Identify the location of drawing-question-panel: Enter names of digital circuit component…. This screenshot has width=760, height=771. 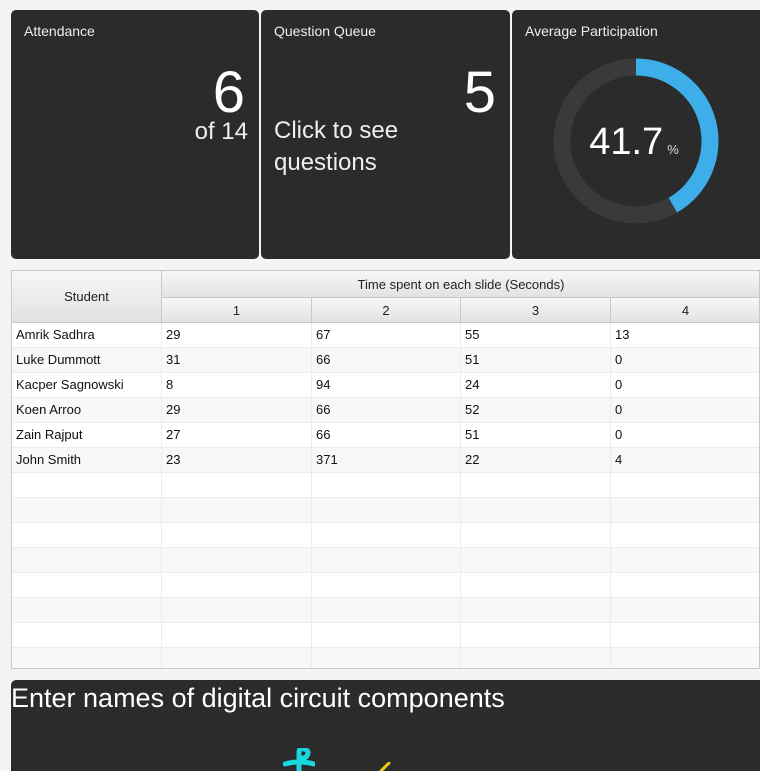
(385, 725).